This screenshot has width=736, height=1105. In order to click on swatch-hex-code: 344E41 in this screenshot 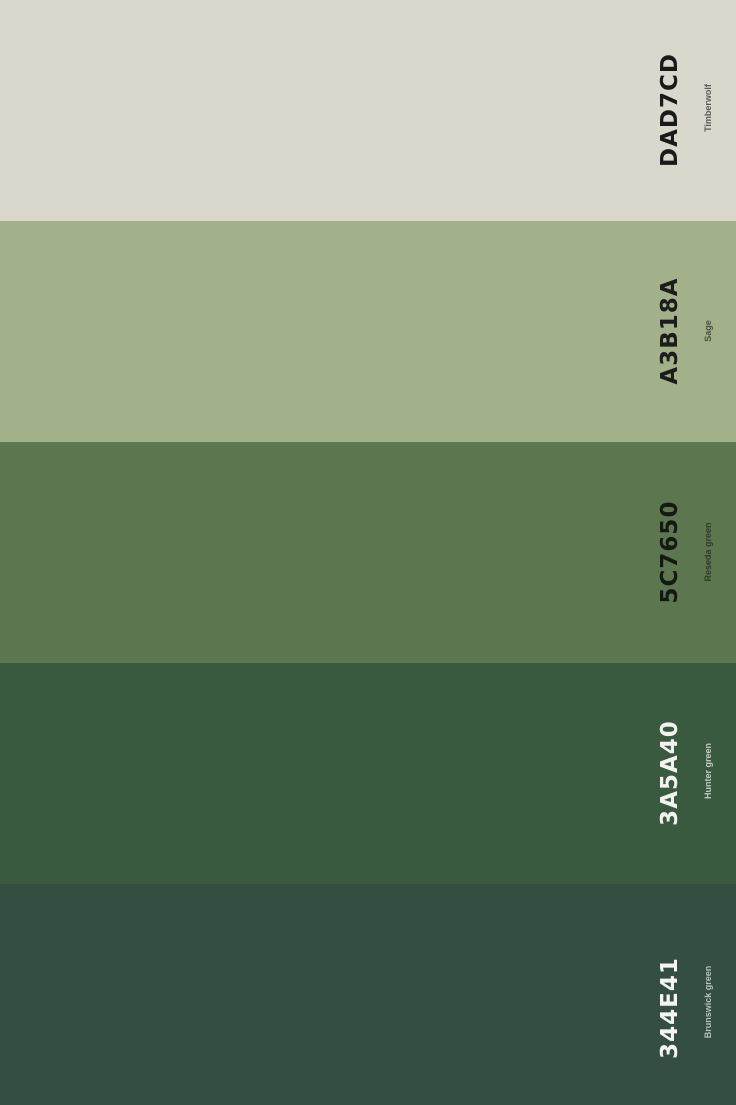, I will do `click(670, 1008)`.